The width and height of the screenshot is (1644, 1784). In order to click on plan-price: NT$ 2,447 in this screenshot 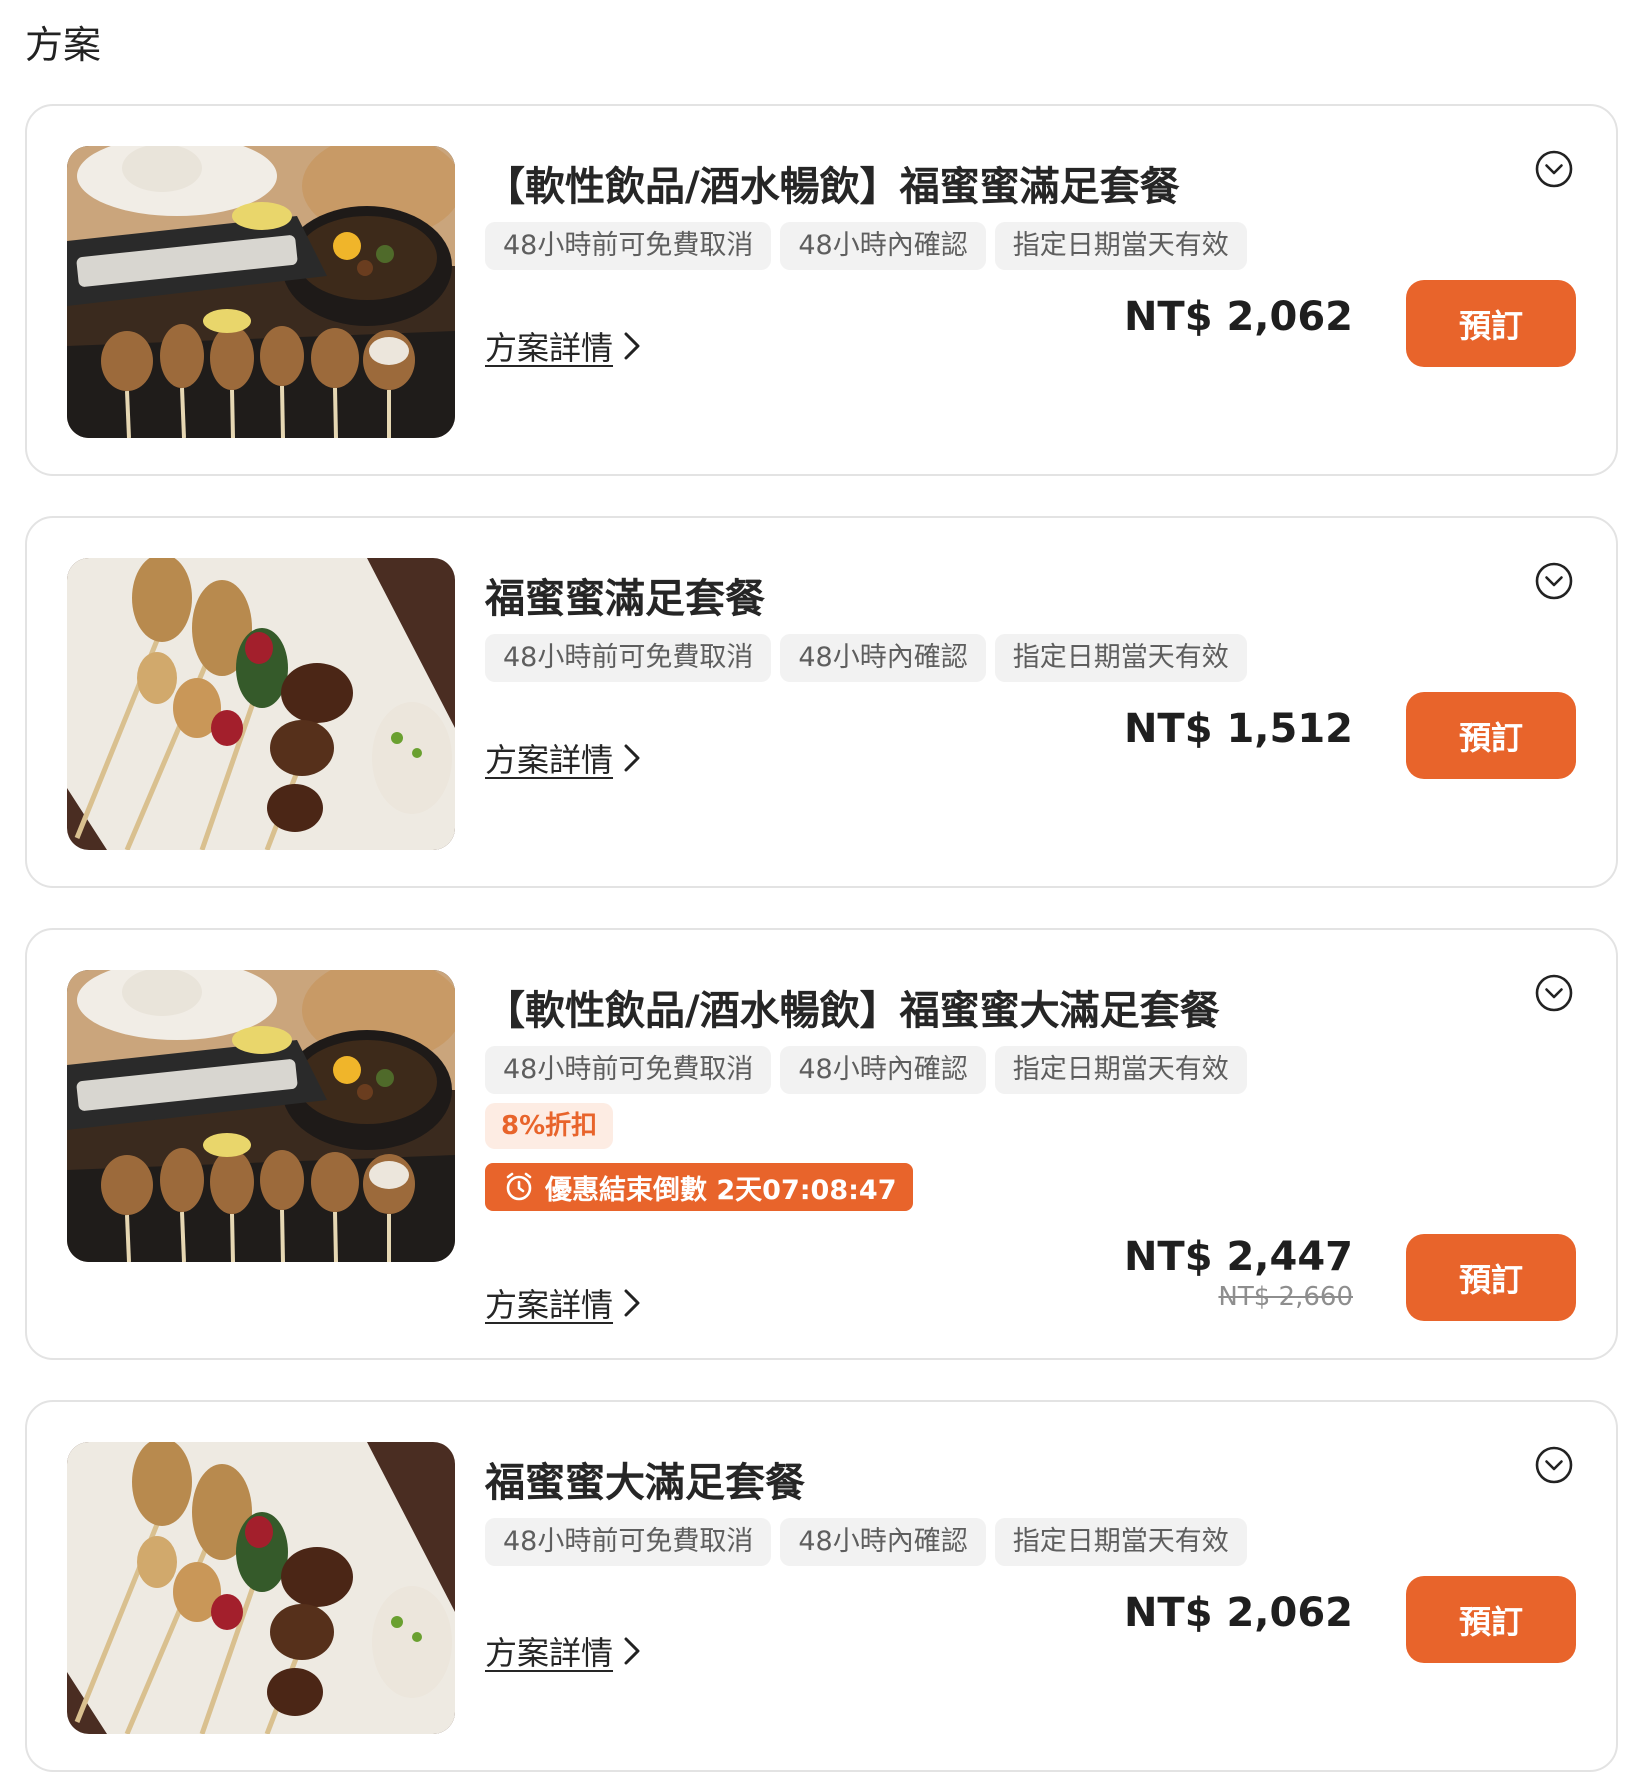, I will do `click(1238, 1257)`.